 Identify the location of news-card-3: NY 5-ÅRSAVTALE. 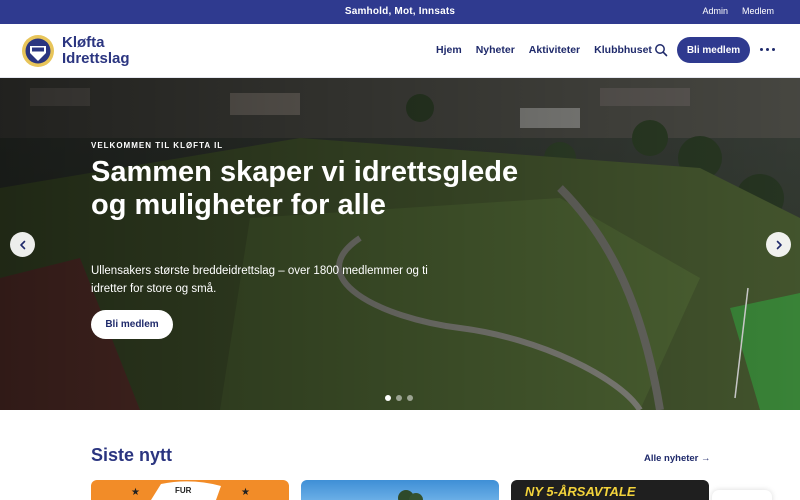
(610, 490).